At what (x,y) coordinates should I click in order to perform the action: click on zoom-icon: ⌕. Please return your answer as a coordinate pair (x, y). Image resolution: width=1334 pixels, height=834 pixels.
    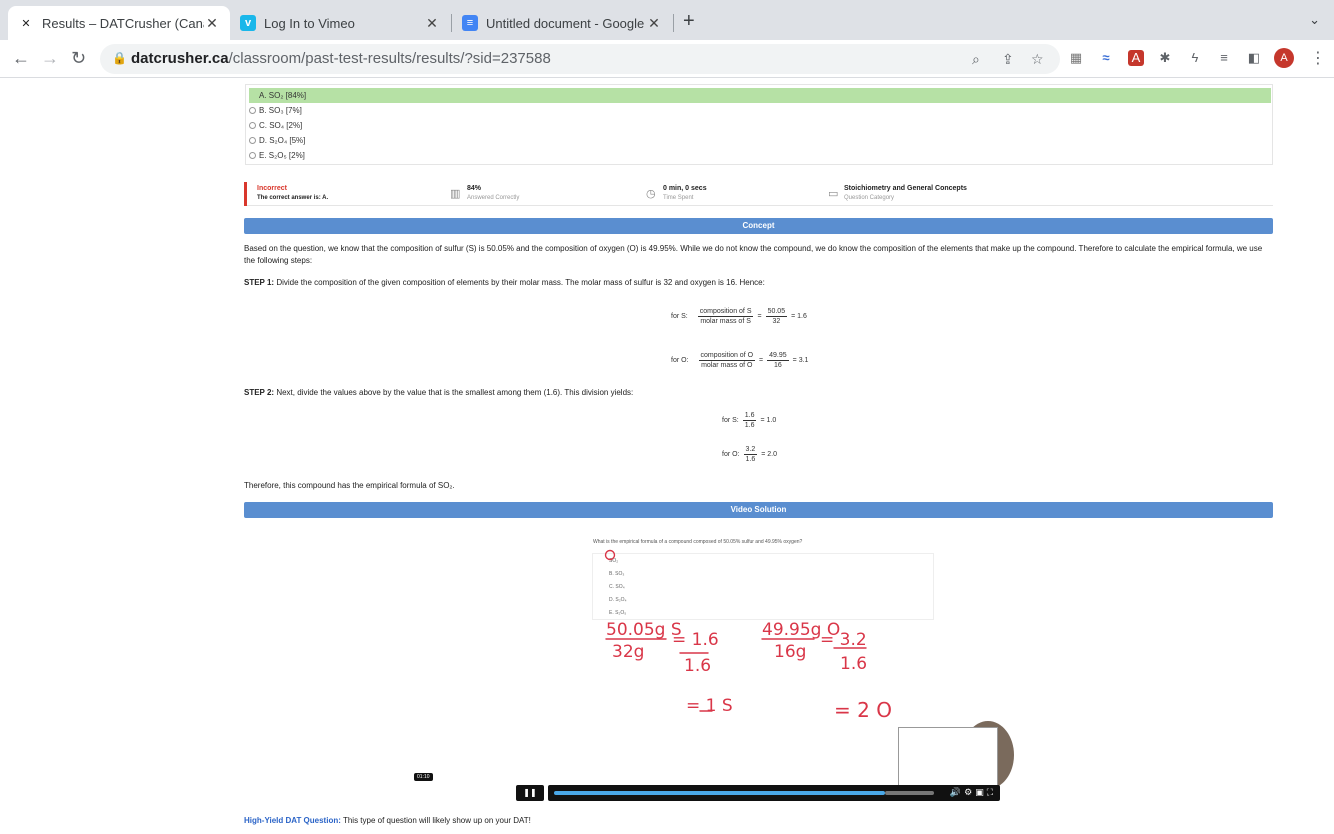
    Looking at the image, I should click on (976, 59).